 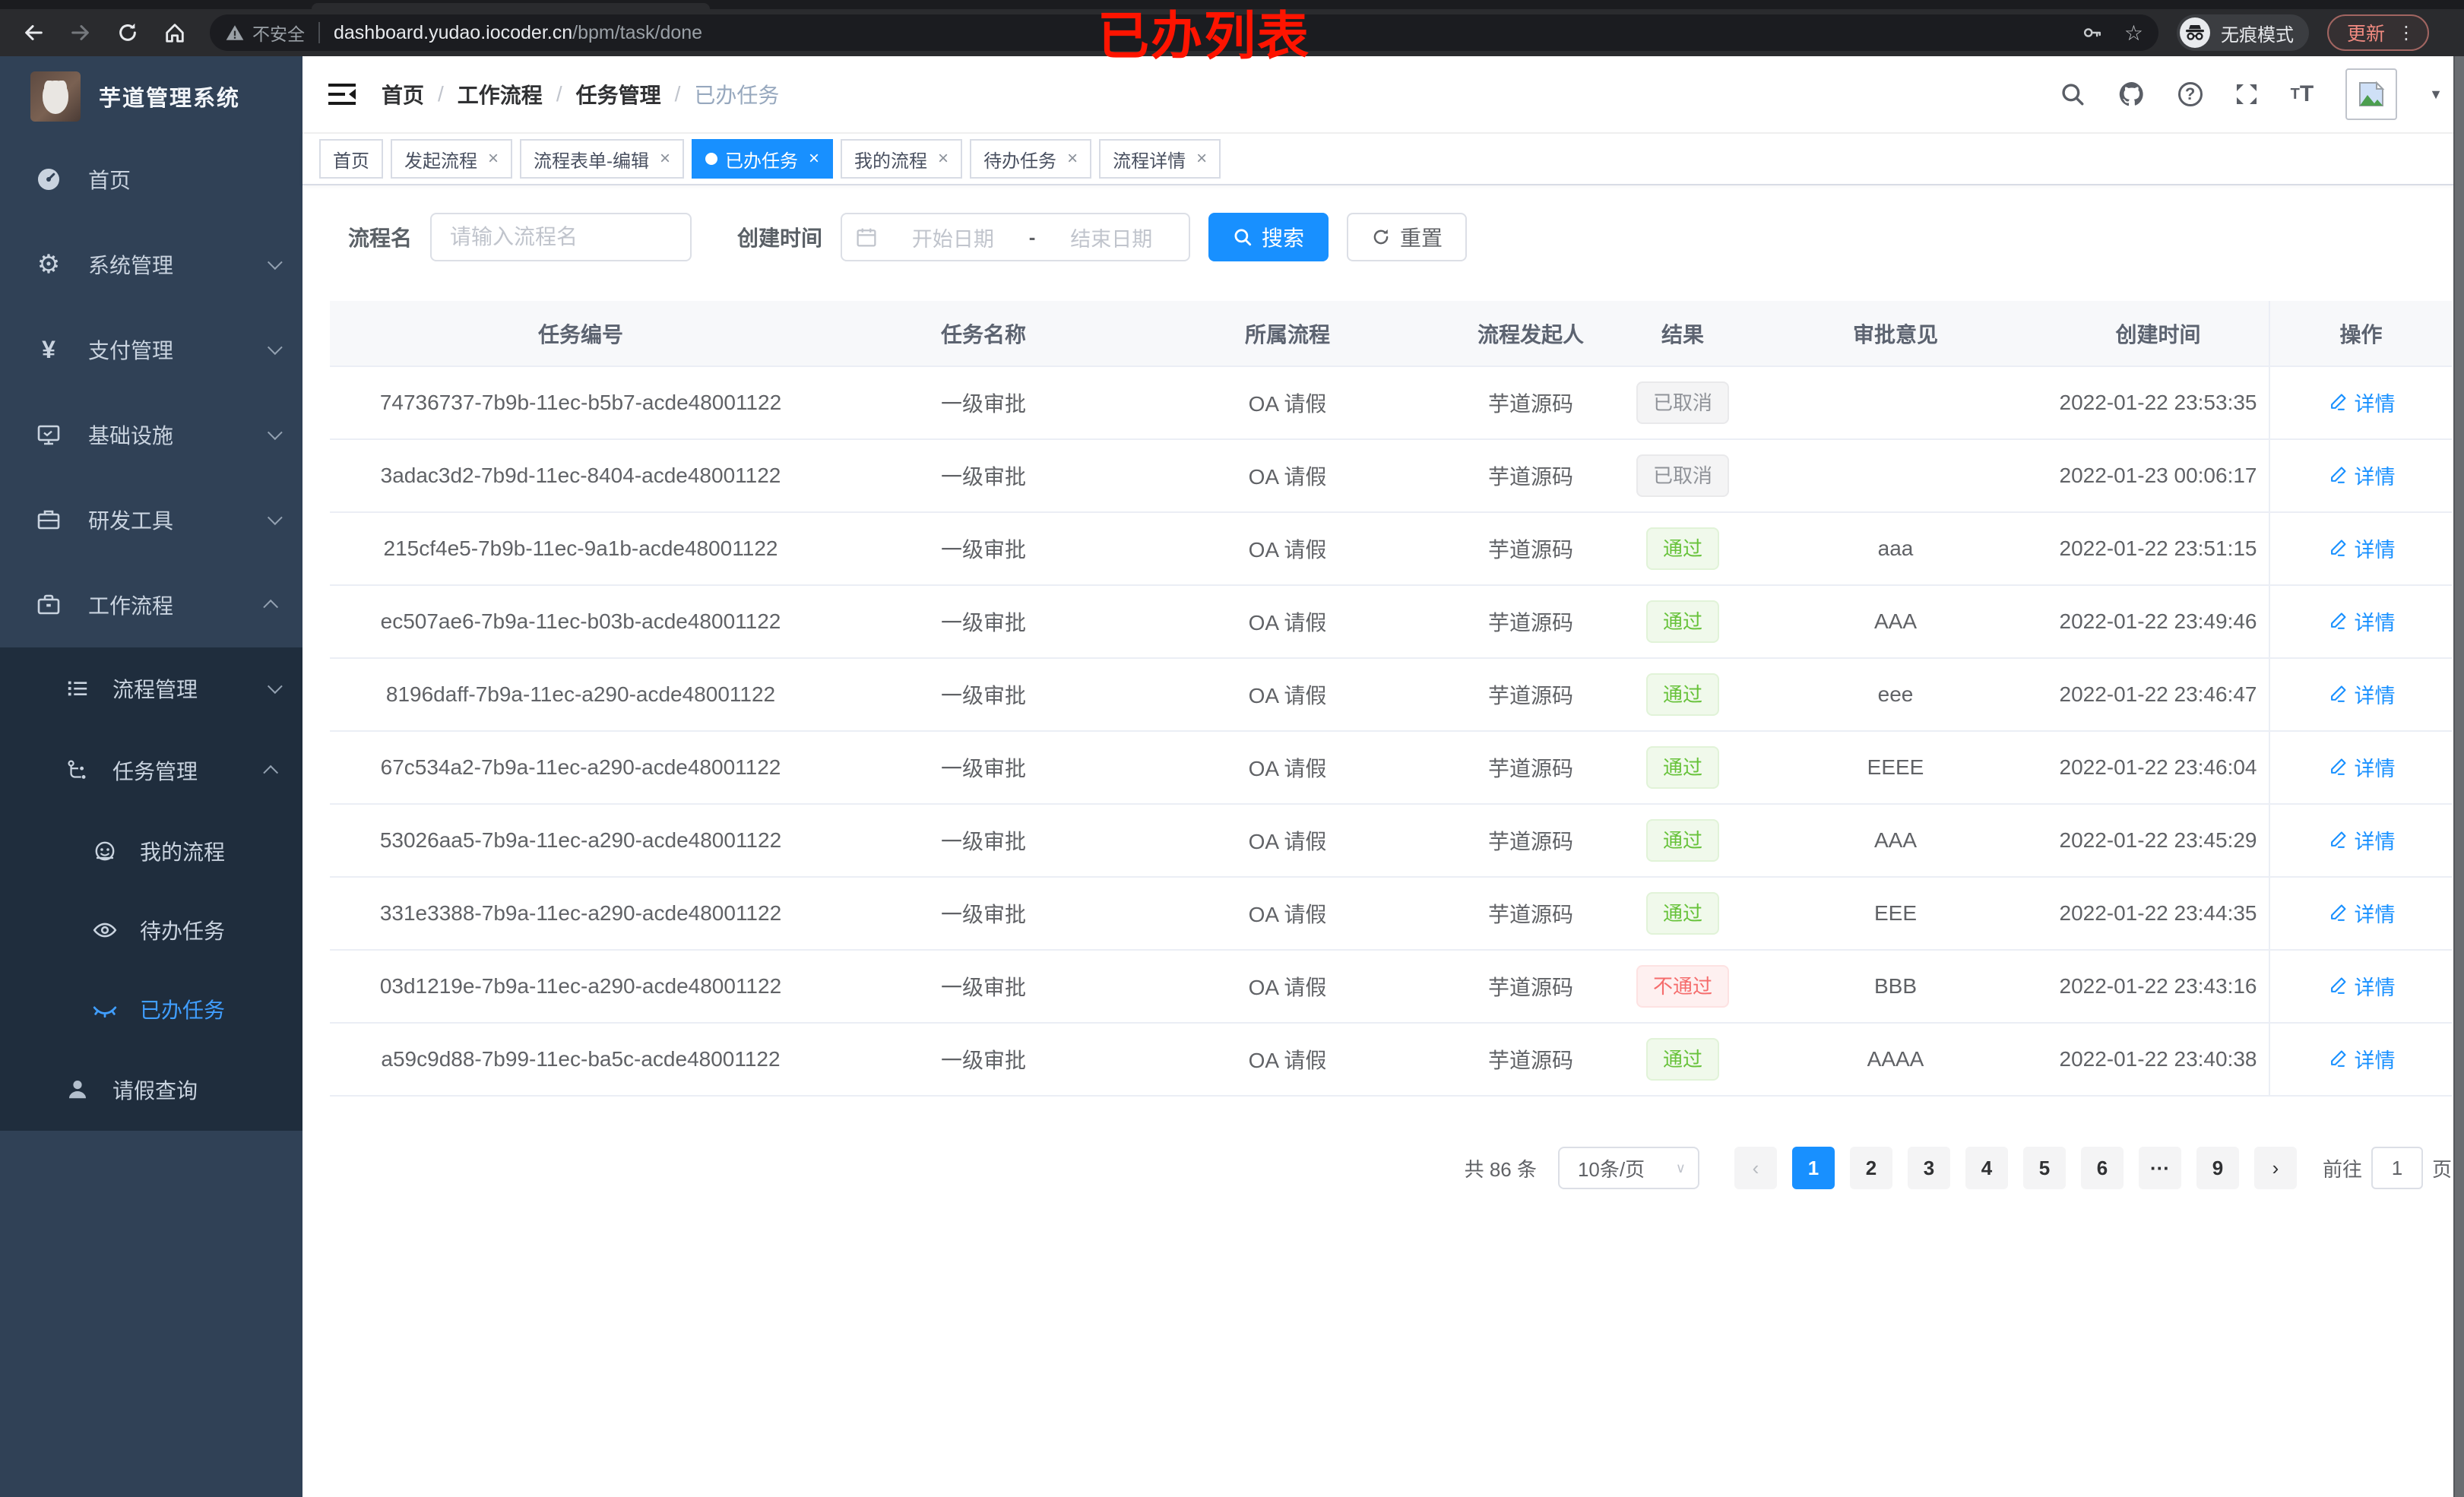 I want to click on help-icon: ?, so click(x=2190, y=94).